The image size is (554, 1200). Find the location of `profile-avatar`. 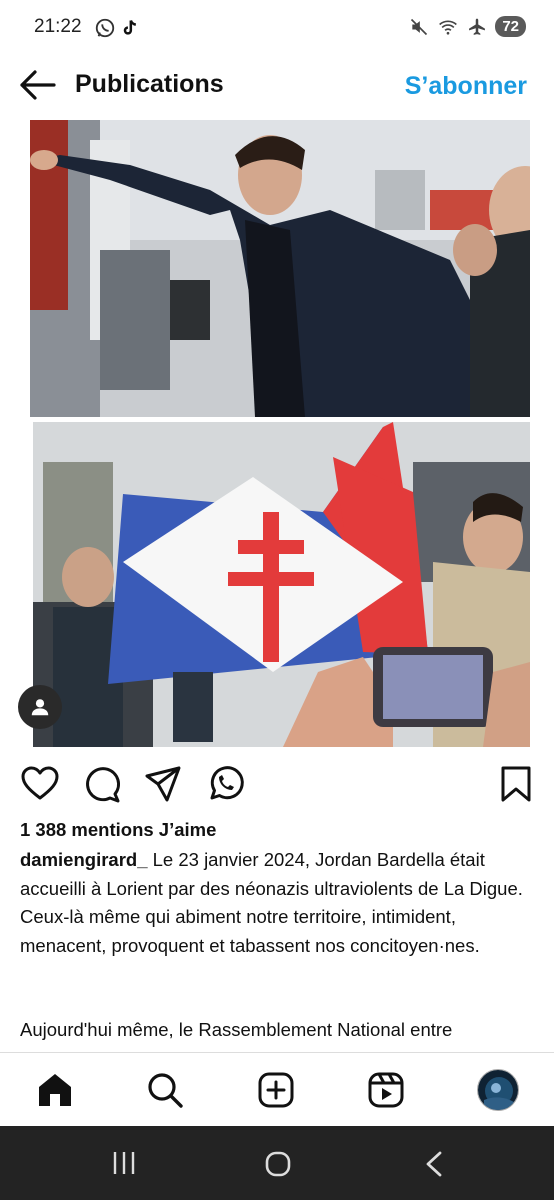

profile-avatar is located at coordinates (498, 1090).